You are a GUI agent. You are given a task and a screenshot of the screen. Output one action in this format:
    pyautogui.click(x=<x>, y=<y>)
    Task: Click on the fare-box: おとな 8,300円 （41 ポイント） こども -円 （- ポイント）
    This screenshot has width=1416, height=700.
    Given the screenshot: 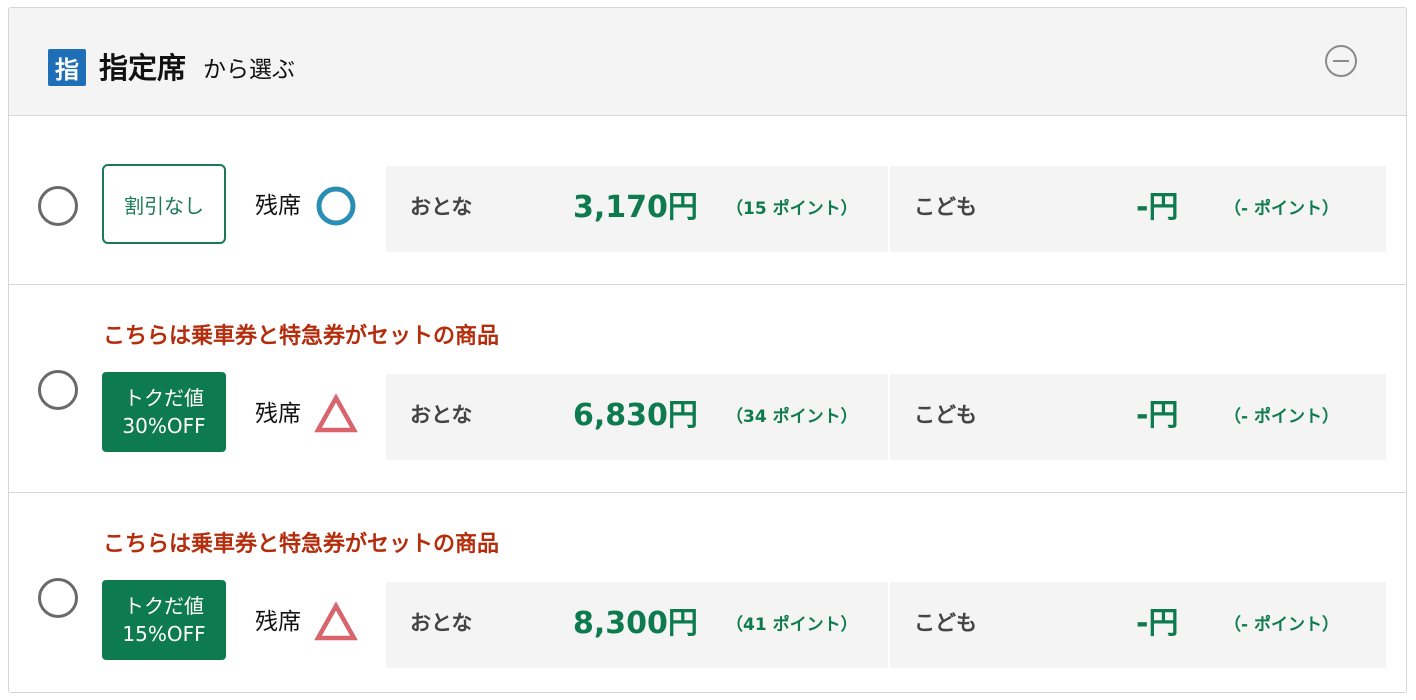 What is the action you would take?
    pyautogui.click(x=886, y=625)
    